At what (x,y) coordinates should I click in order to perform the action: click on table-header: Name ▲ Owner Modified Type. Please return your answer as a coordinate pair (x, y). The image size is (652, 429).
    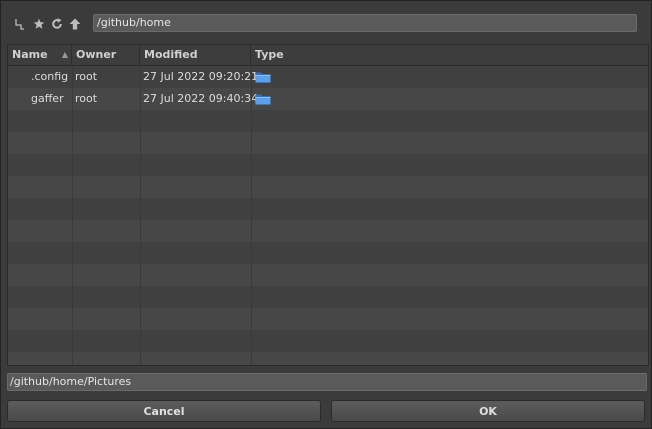
    Looking at the image, I should click on (328, 55).